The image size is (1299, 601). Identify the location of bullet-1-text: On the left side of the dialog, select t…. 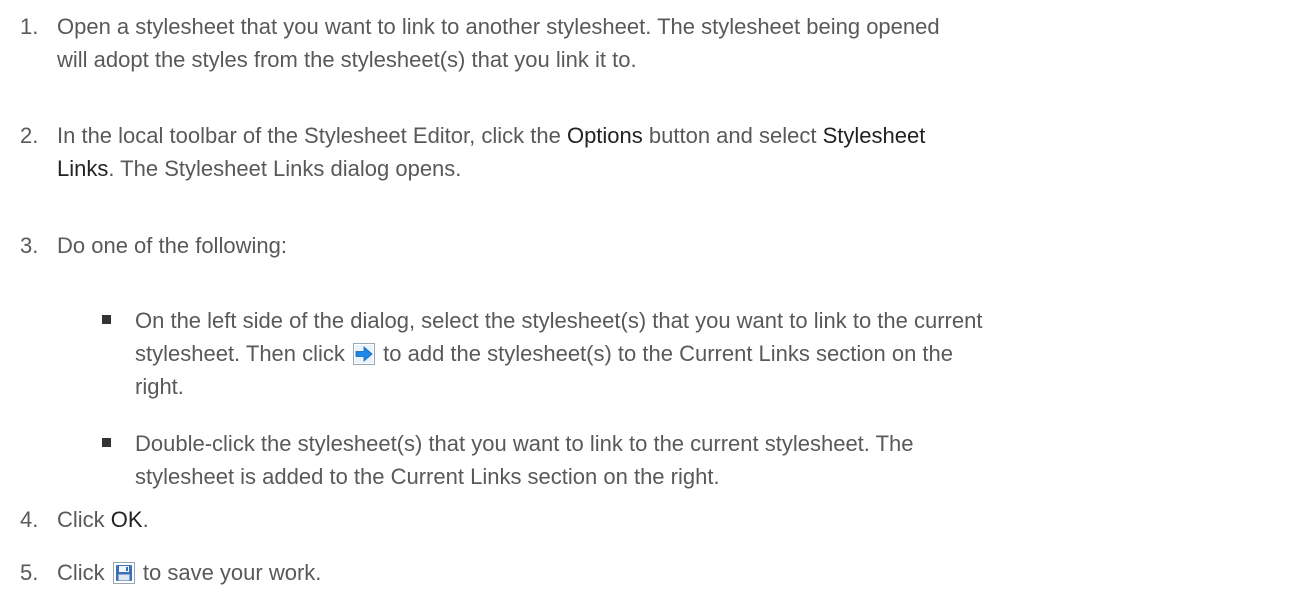
(710, 353).